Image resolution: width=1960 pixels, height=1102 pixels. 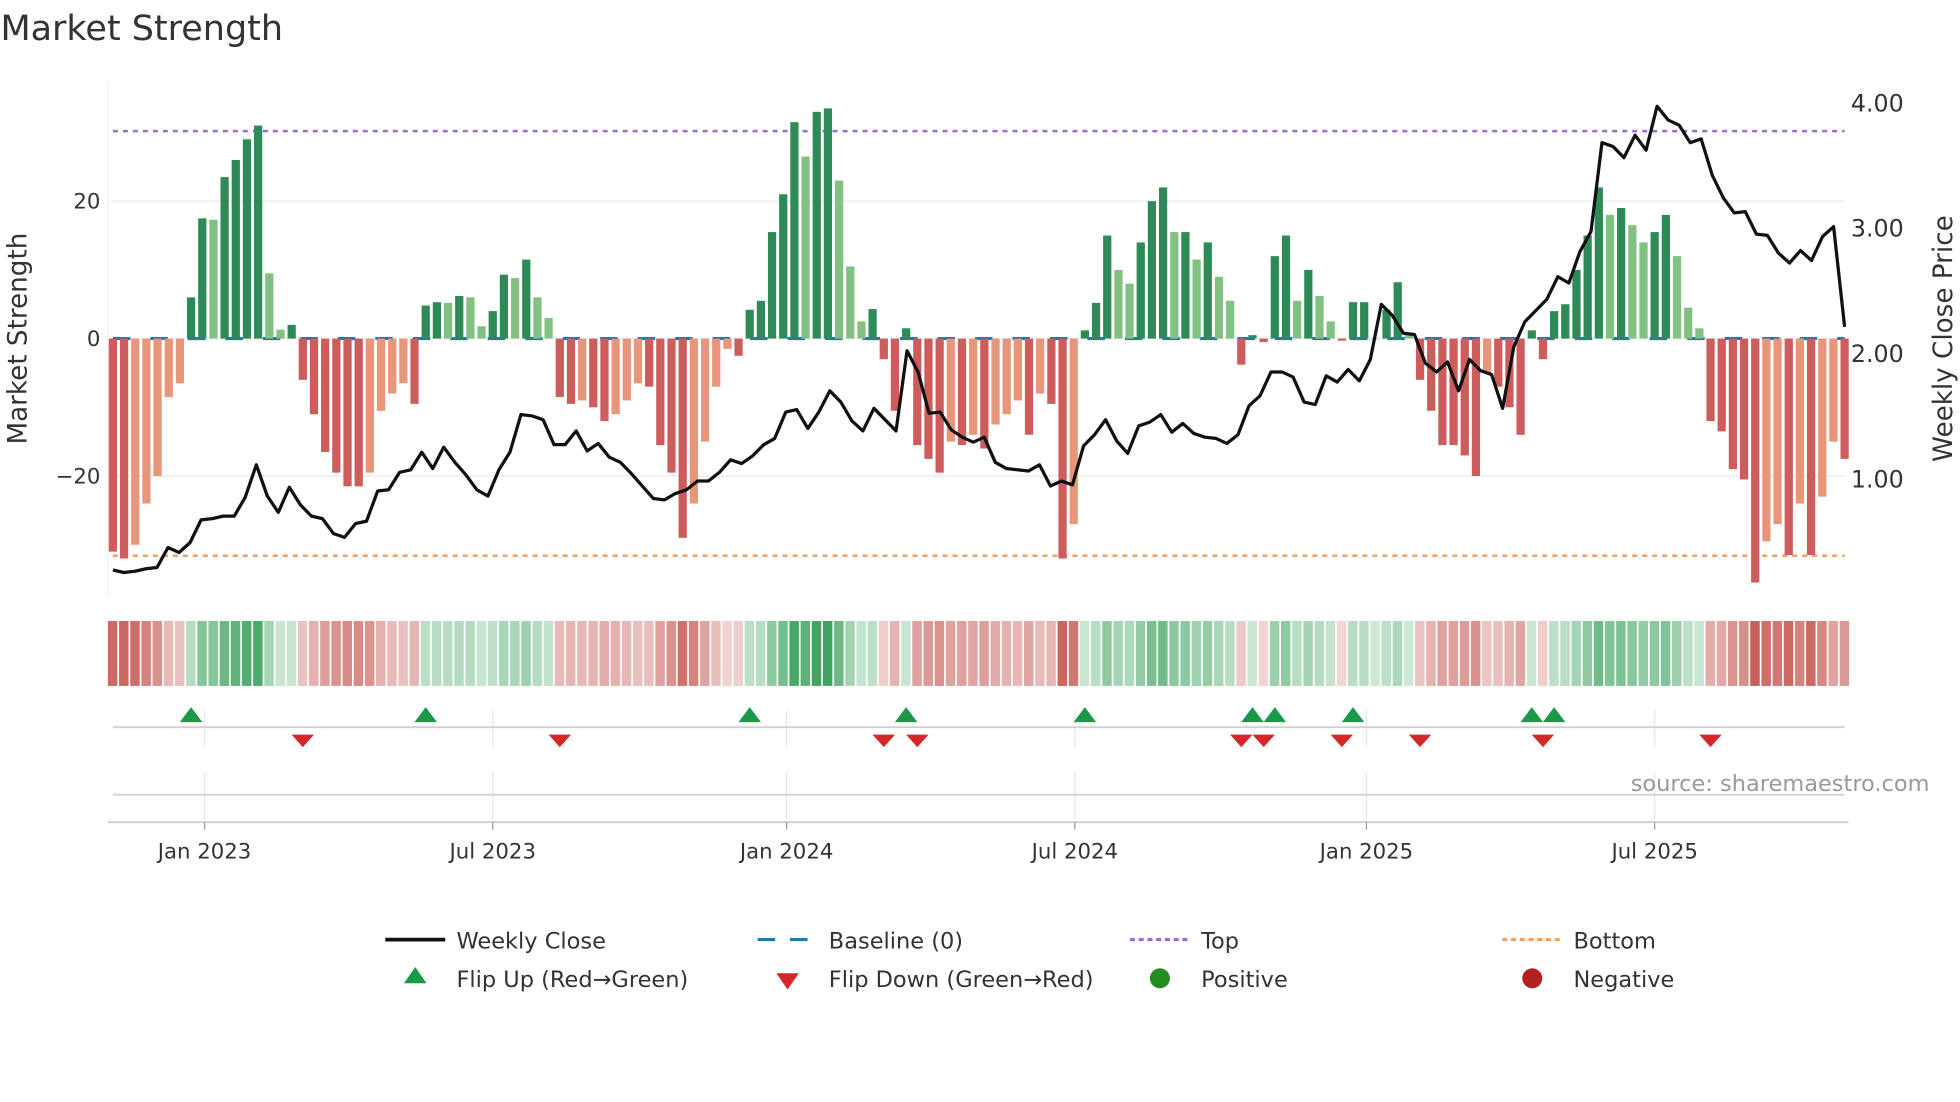 I want to click on strength-heat-strip, so click(x=978, y=653).